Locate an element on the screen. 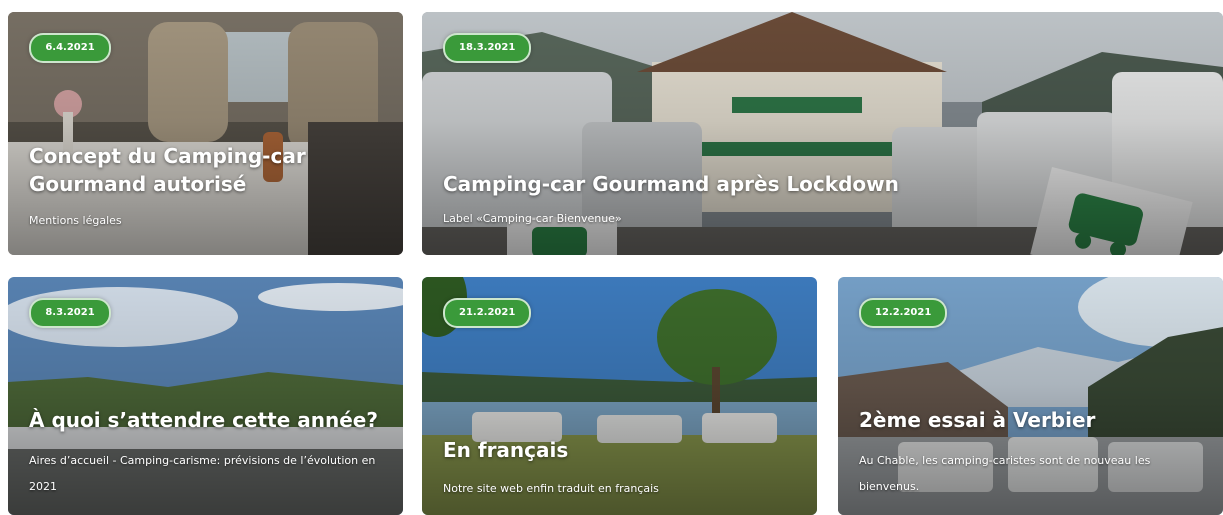 This screenshot has width=1223, height=515. date-badge: 6.4.2021 is located at coordinates (70, 48).